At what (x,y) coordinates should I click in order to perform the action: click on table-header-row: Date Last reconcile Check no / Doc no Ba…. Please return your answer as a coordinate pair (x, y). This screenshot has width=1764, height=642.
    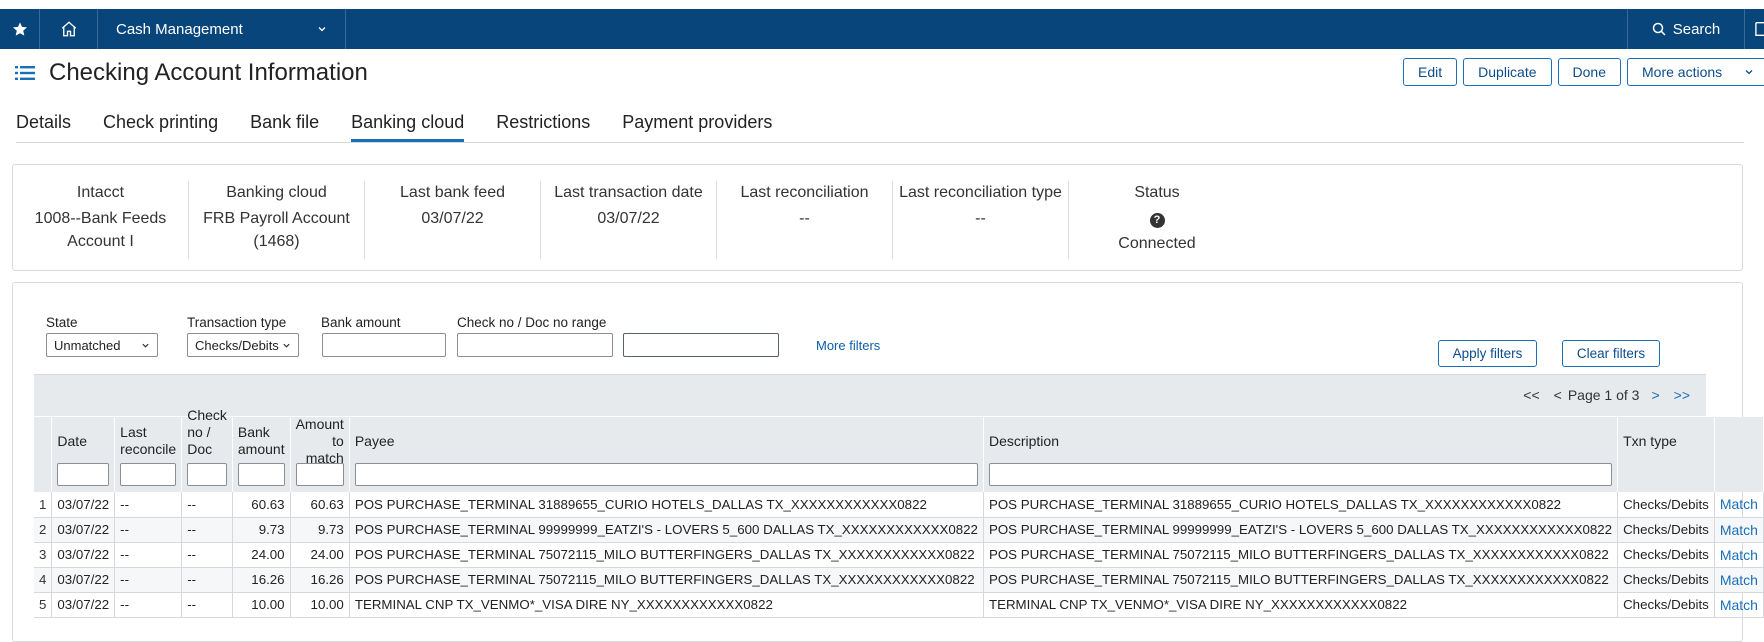
    Looking at the image, I should click on (899, 449).